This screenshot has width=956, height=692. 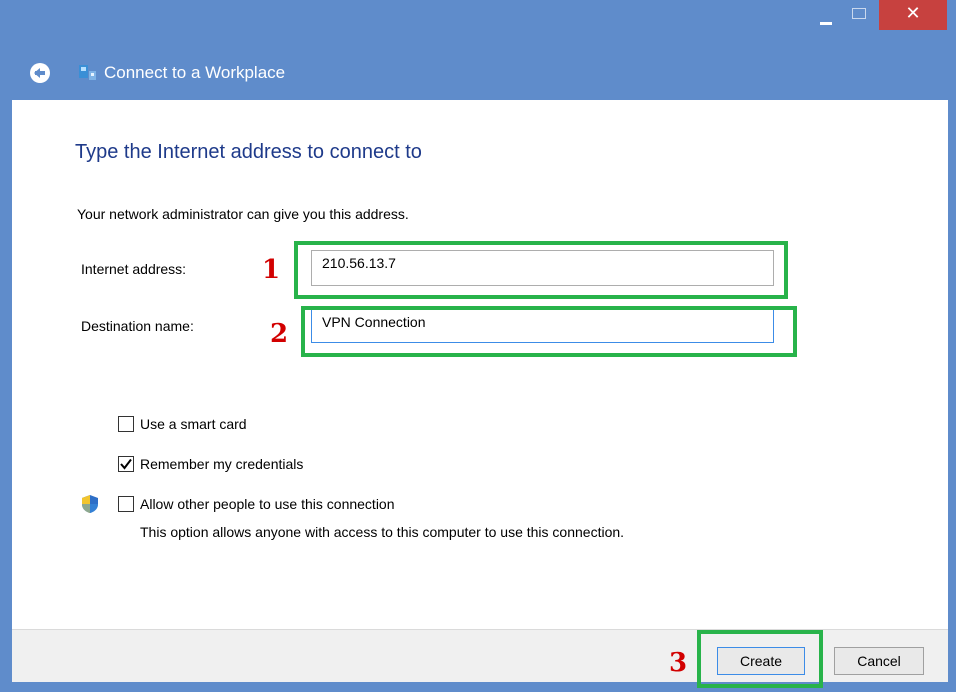 I want to click on step2-highlight-box, so click(x=549, y=331).